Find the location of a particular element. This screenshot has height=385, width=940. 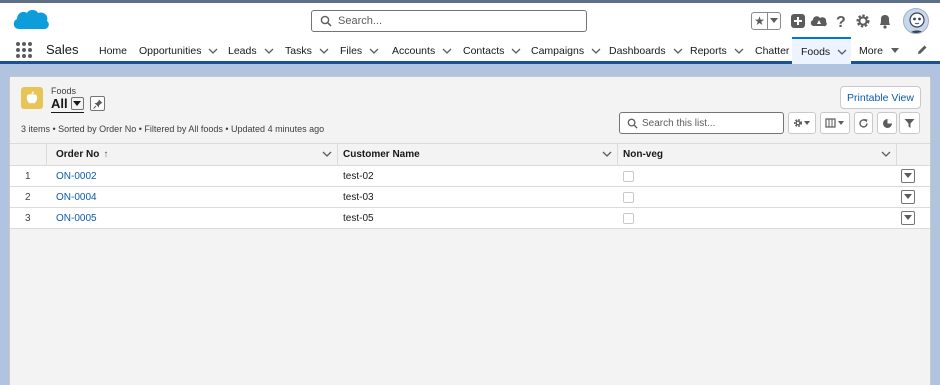

user-avatar is located at coordinates (916, 21).